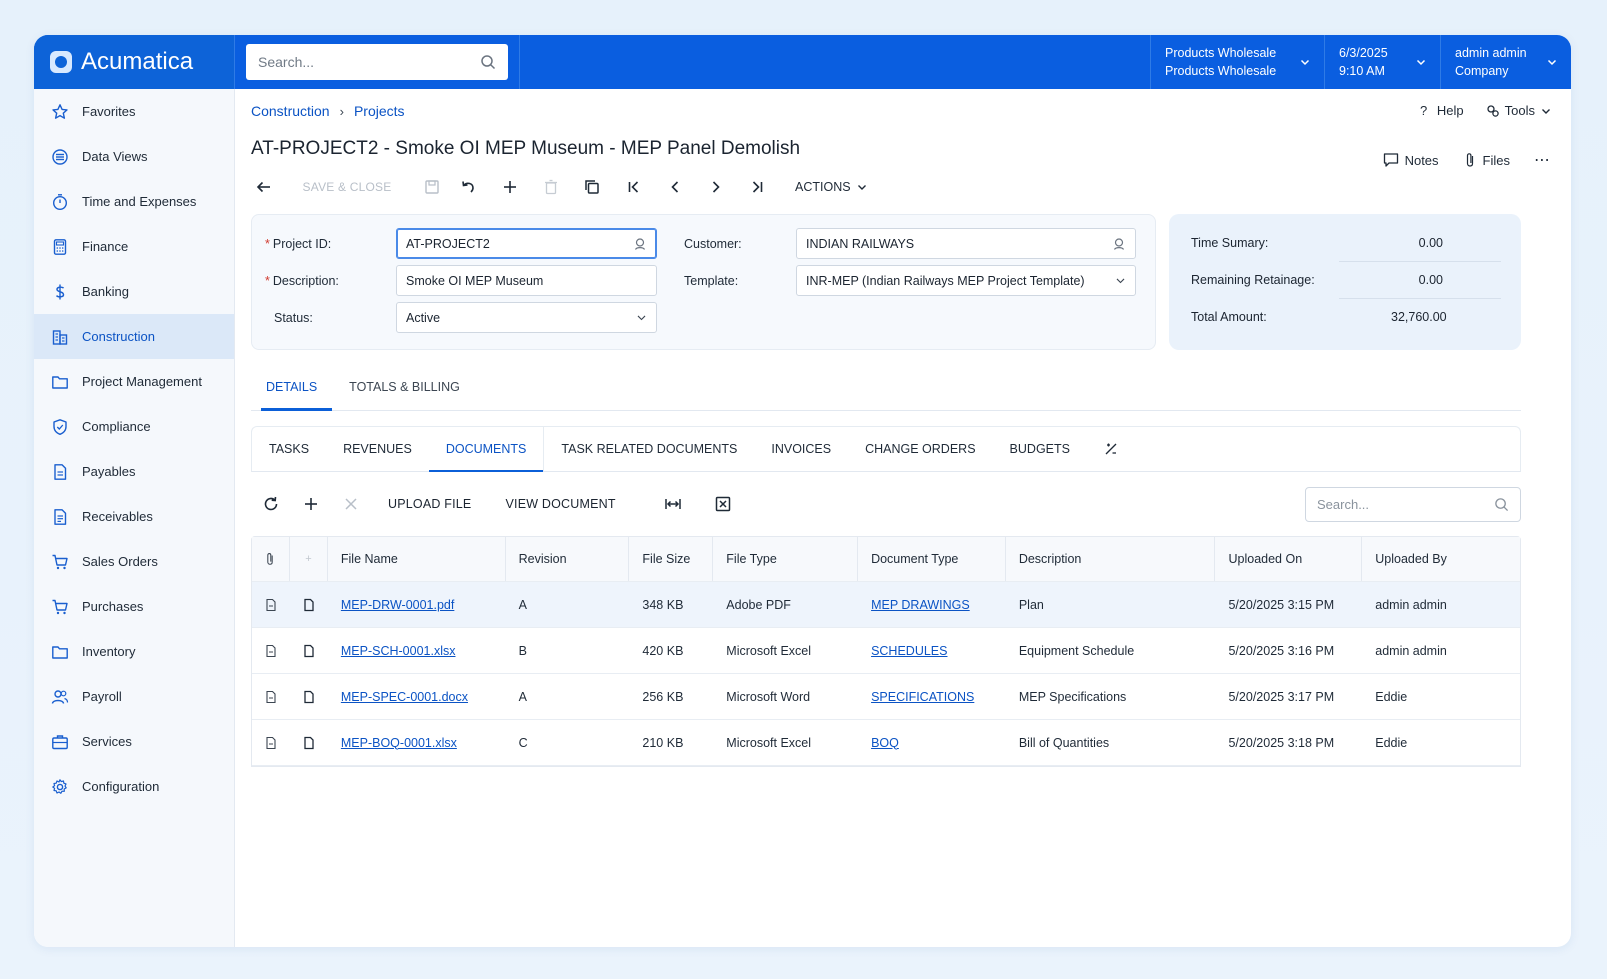 This screenshot has height=979, width=1607. I want to click on tab-totals-billing: TOTALS & BILLING, so click(404, 387).